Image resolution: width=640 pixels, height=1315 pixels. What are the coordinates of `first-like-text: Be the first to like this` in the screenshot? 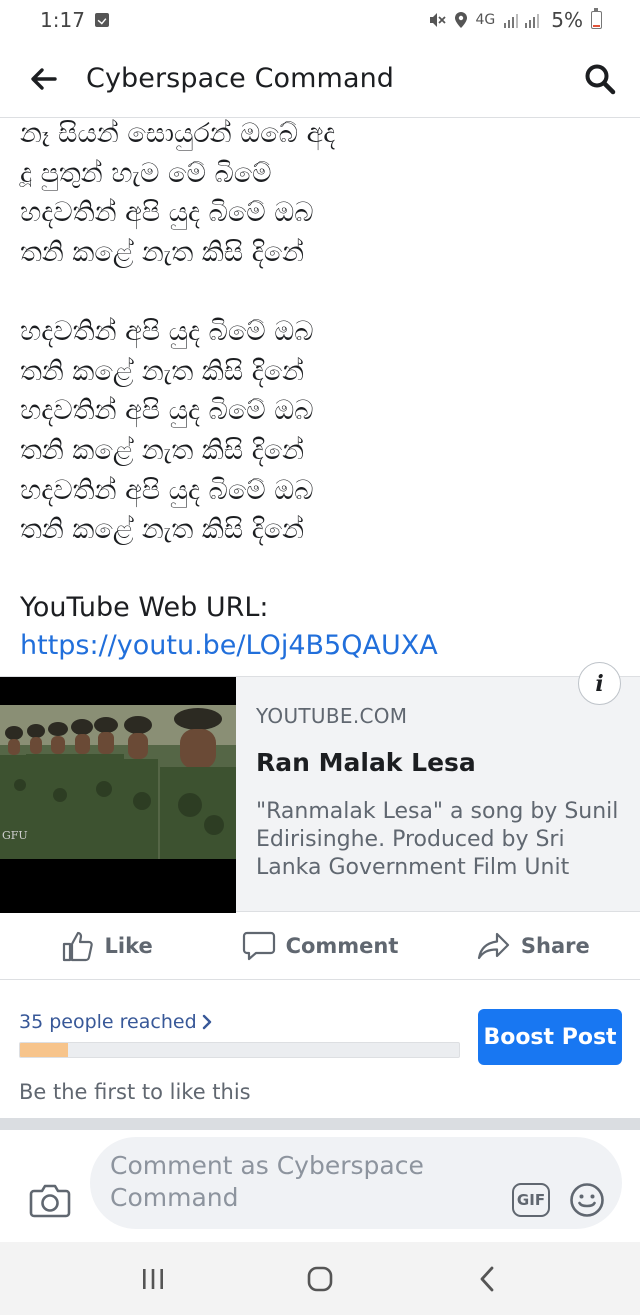 It's located at (135, 1092).